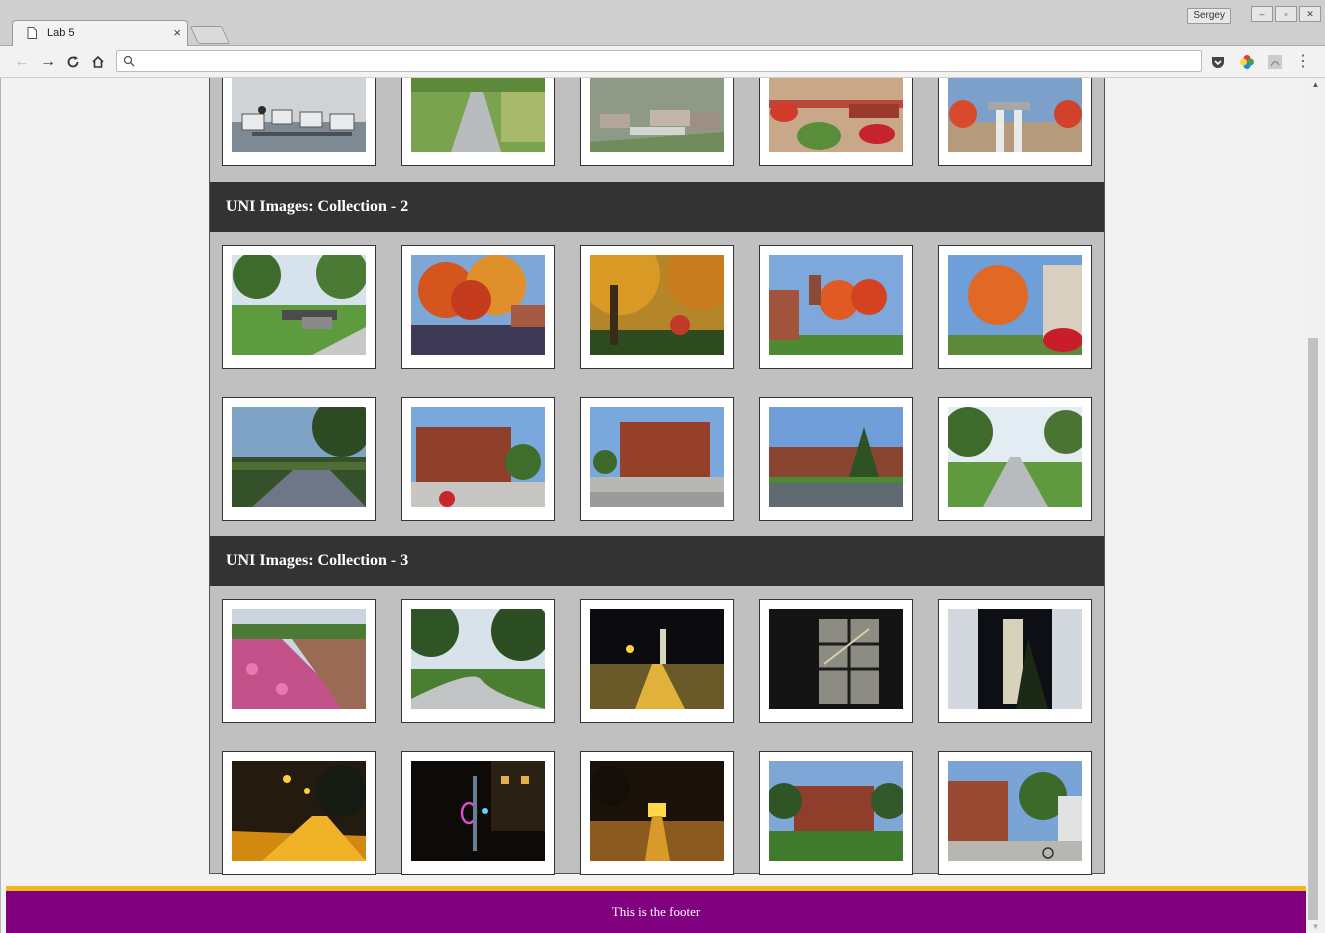  Describe the element at coordinates (1315, 84) in the screenshot. I see `scroll-up-arrow-icon: ▲` at that location.